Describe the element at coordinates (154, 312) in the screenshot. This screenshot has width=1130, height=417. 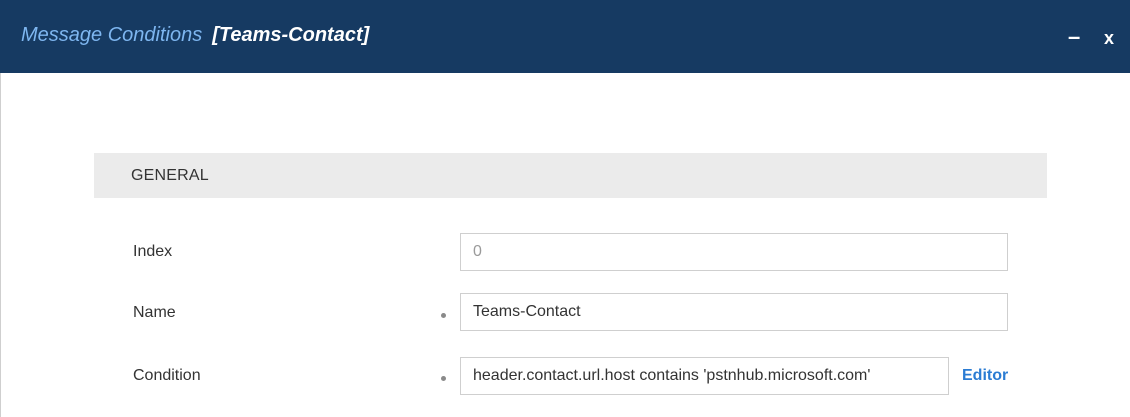
I see `name-label: Name` at that location.